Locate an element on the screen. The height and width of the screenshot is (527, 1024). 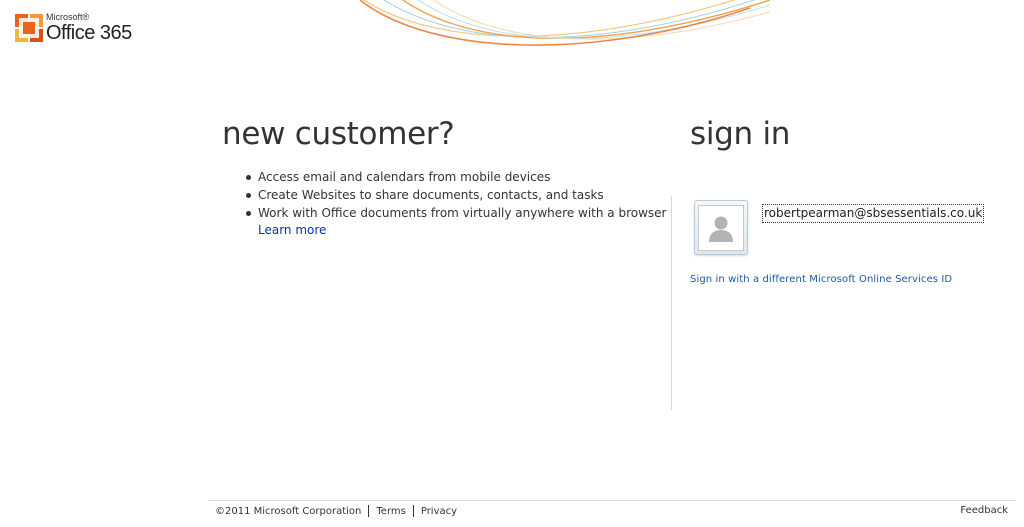
privacy-link: Privacy is located at coordinates (439, 511).